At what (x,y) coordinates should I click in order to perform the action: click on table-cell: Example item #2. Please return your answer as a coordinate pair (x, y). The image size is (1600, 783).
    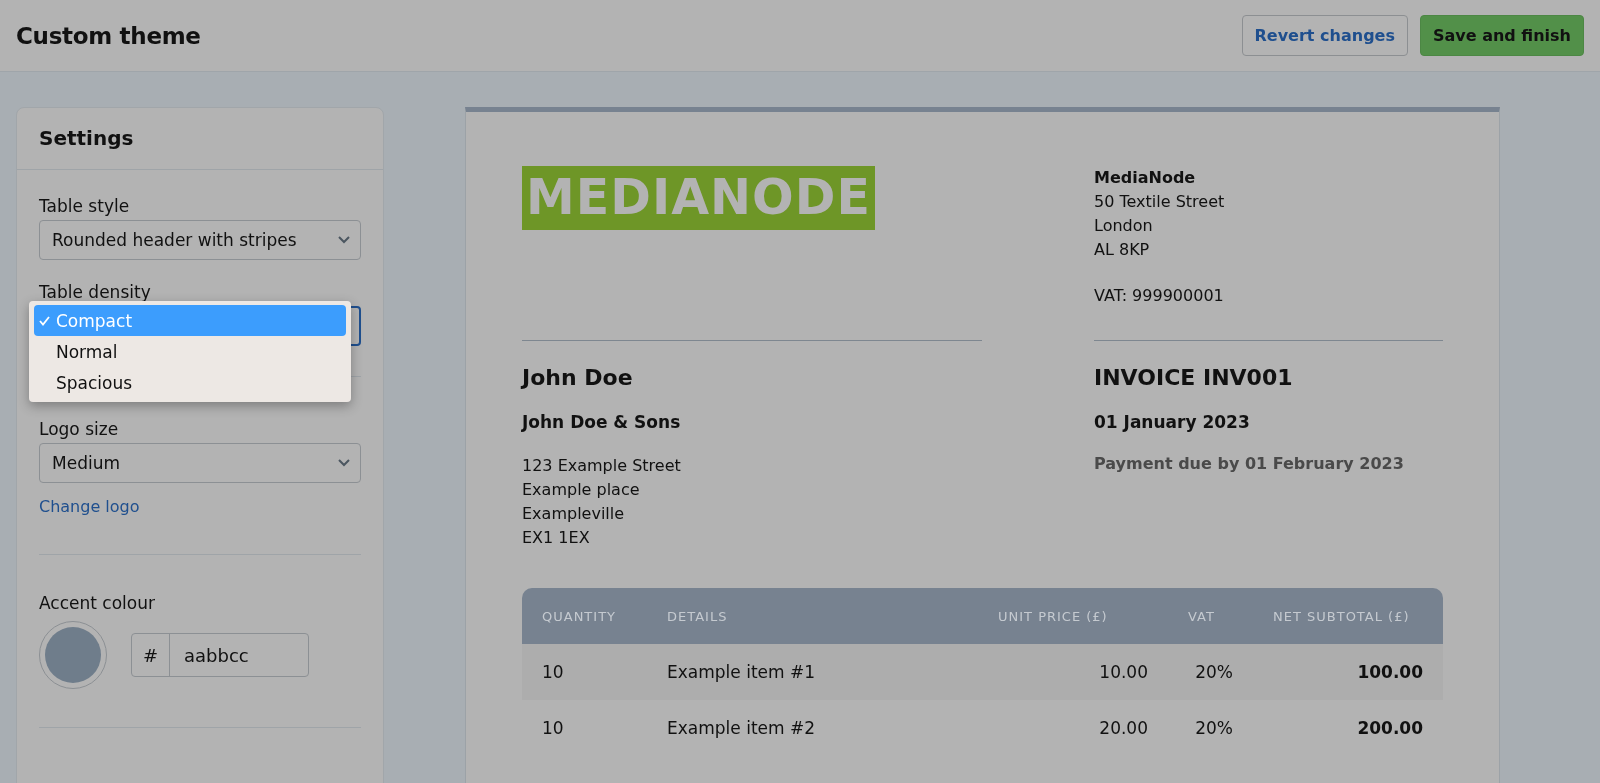
    Looking at the image, I should click on (812, 728).